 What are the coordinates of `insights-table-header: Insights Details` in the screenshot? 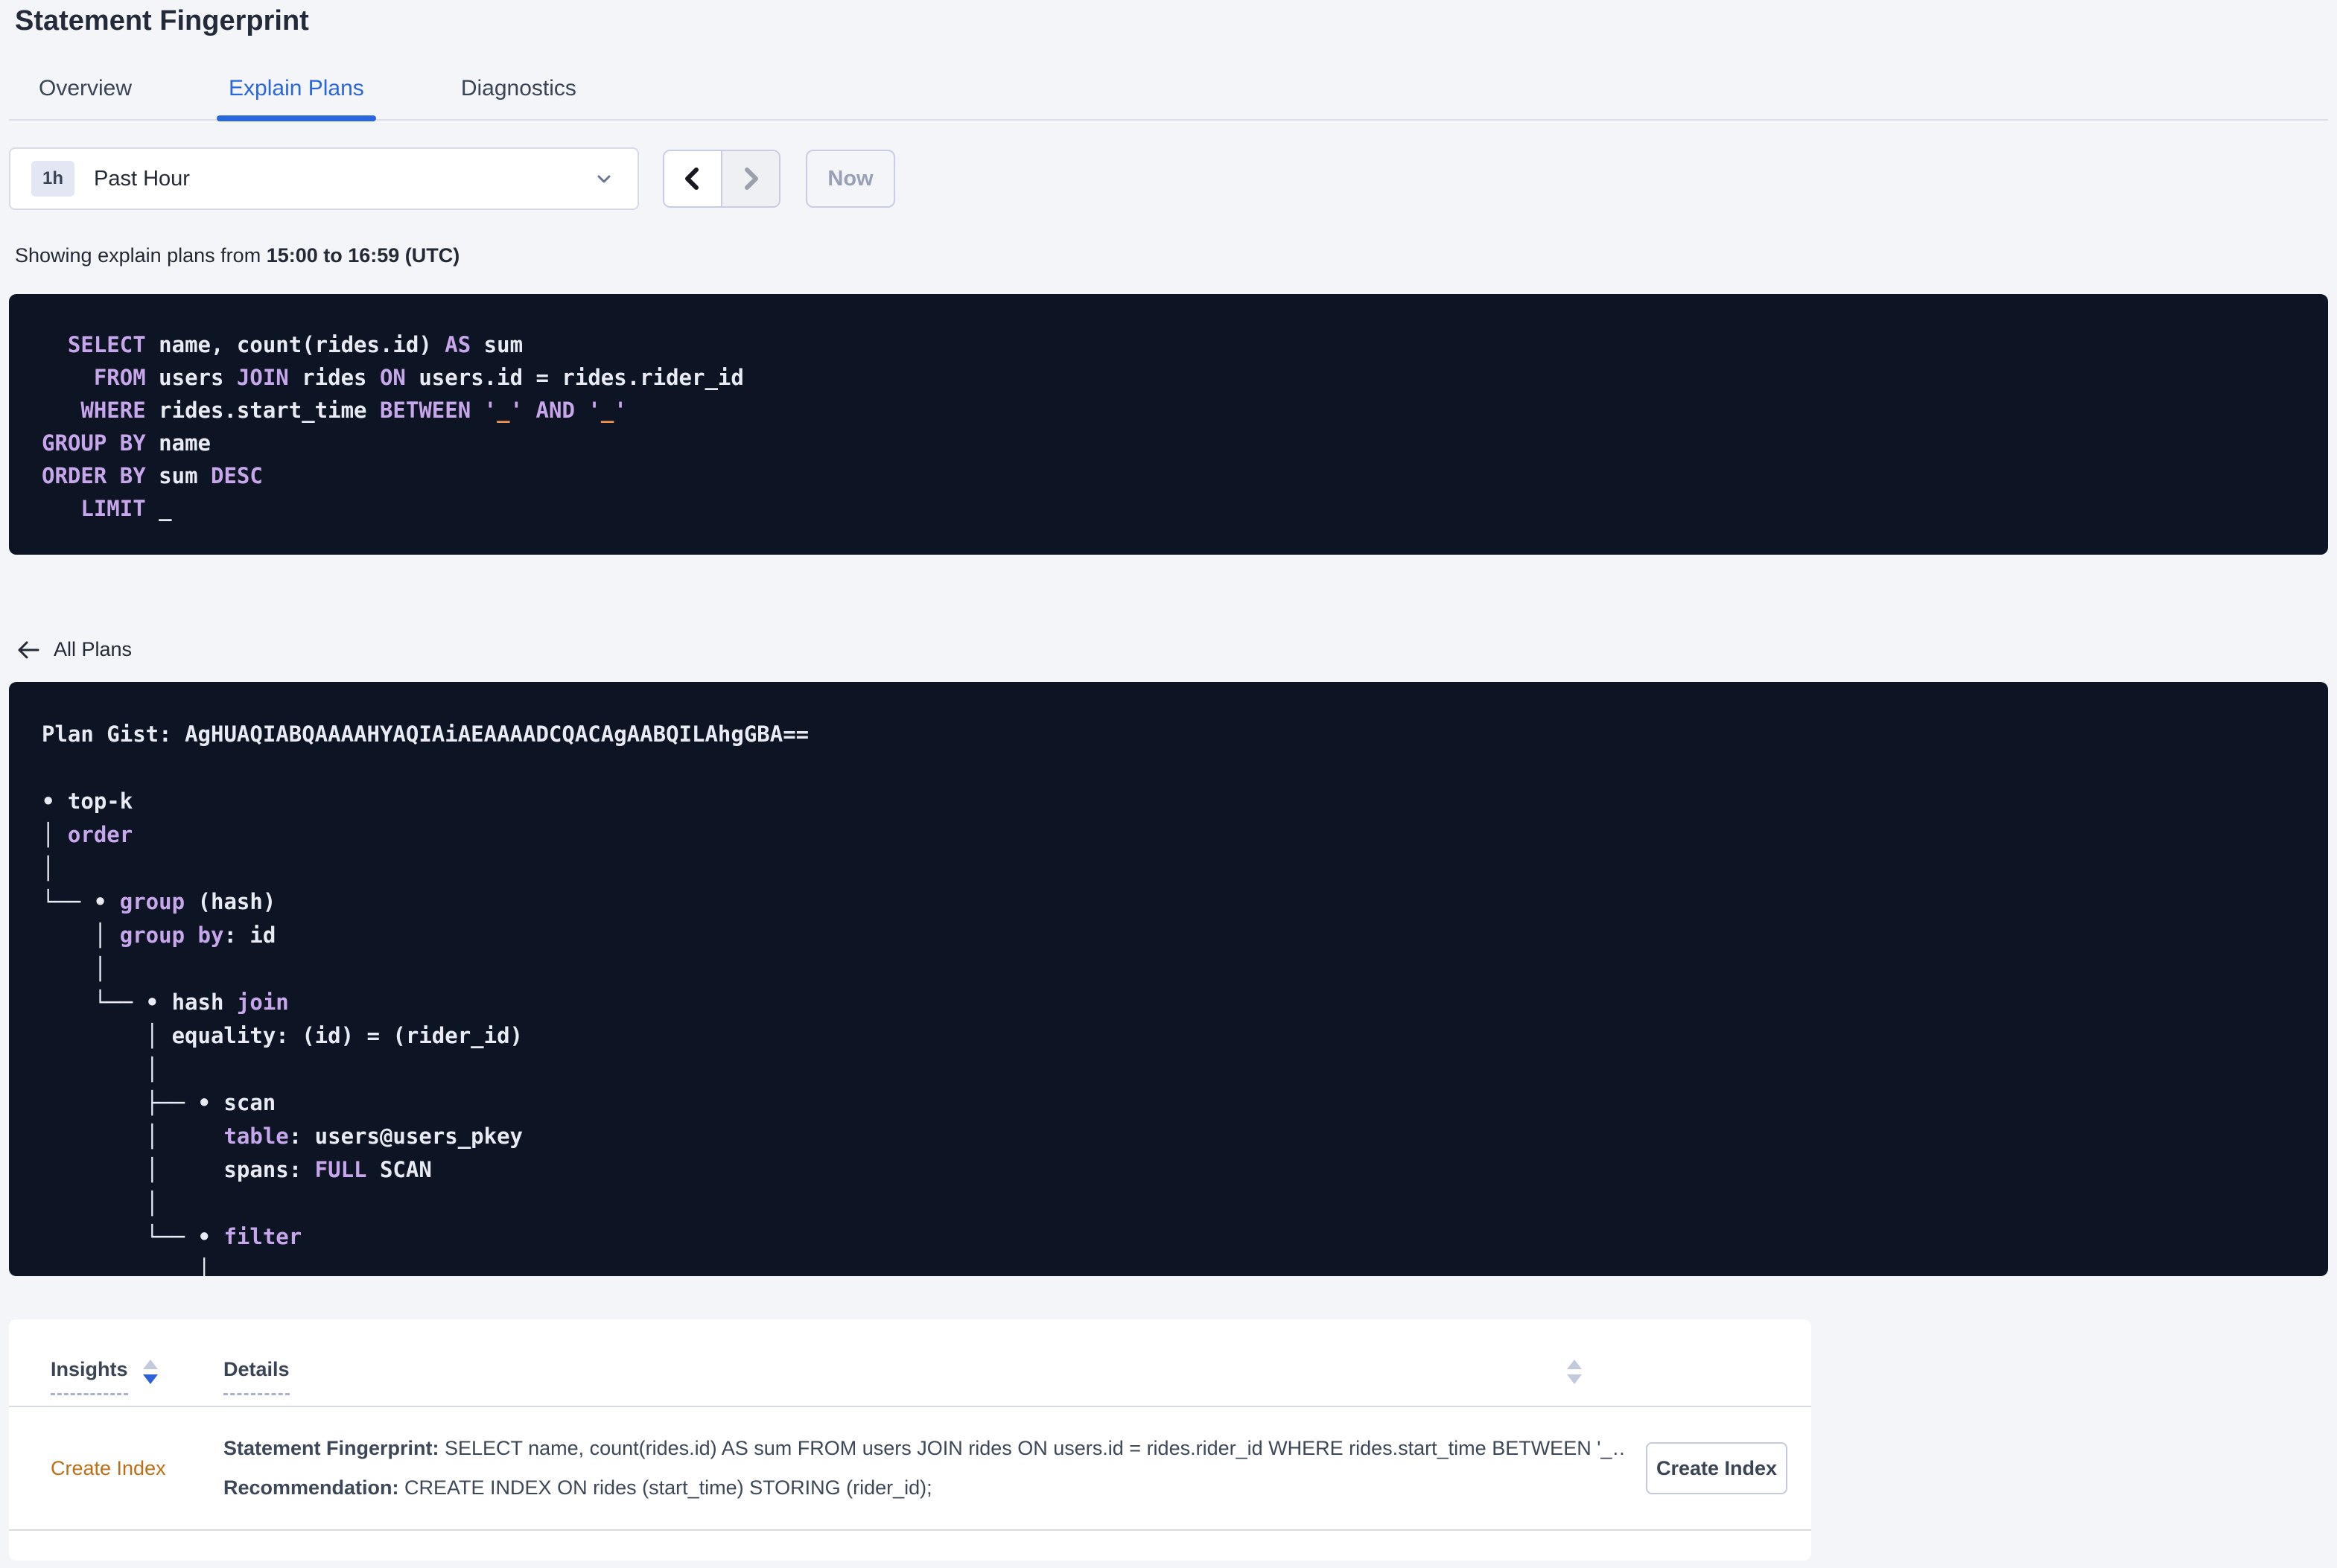 It's located at (910, 1363).